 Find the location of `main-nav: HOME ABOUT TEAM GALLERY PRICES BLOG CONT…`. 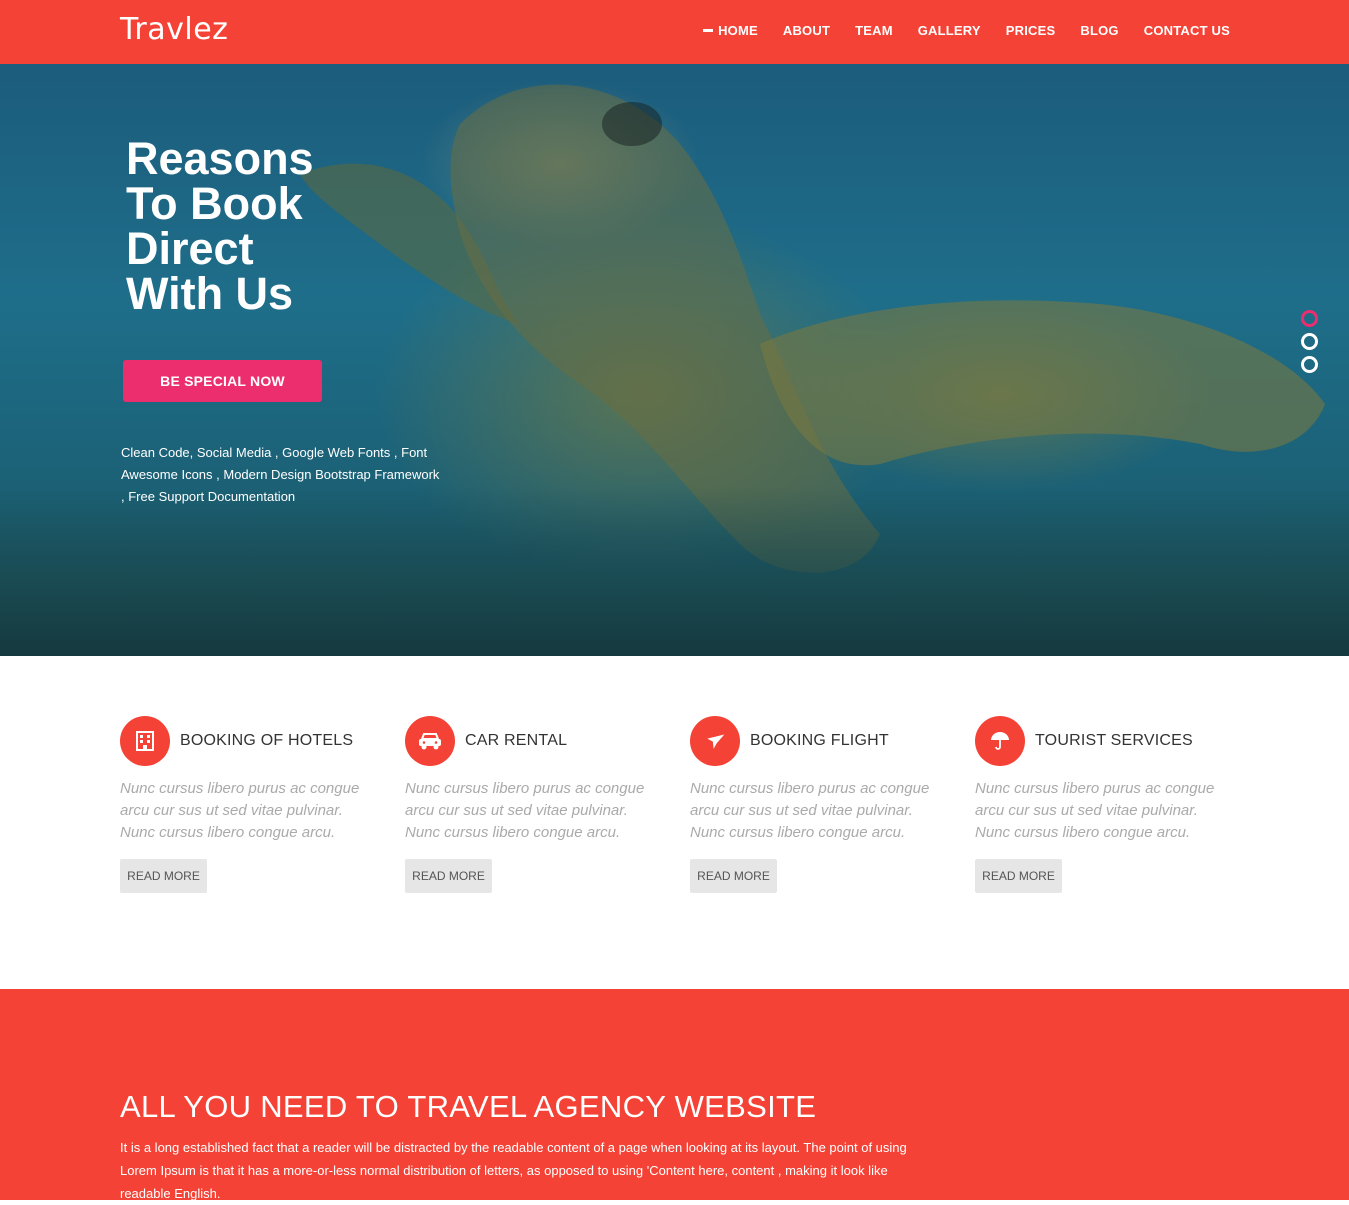

main-nav: HOME ABOUT TEAM GALLERY PRICES BLOG CONT… is located at coordinates (954, 30).